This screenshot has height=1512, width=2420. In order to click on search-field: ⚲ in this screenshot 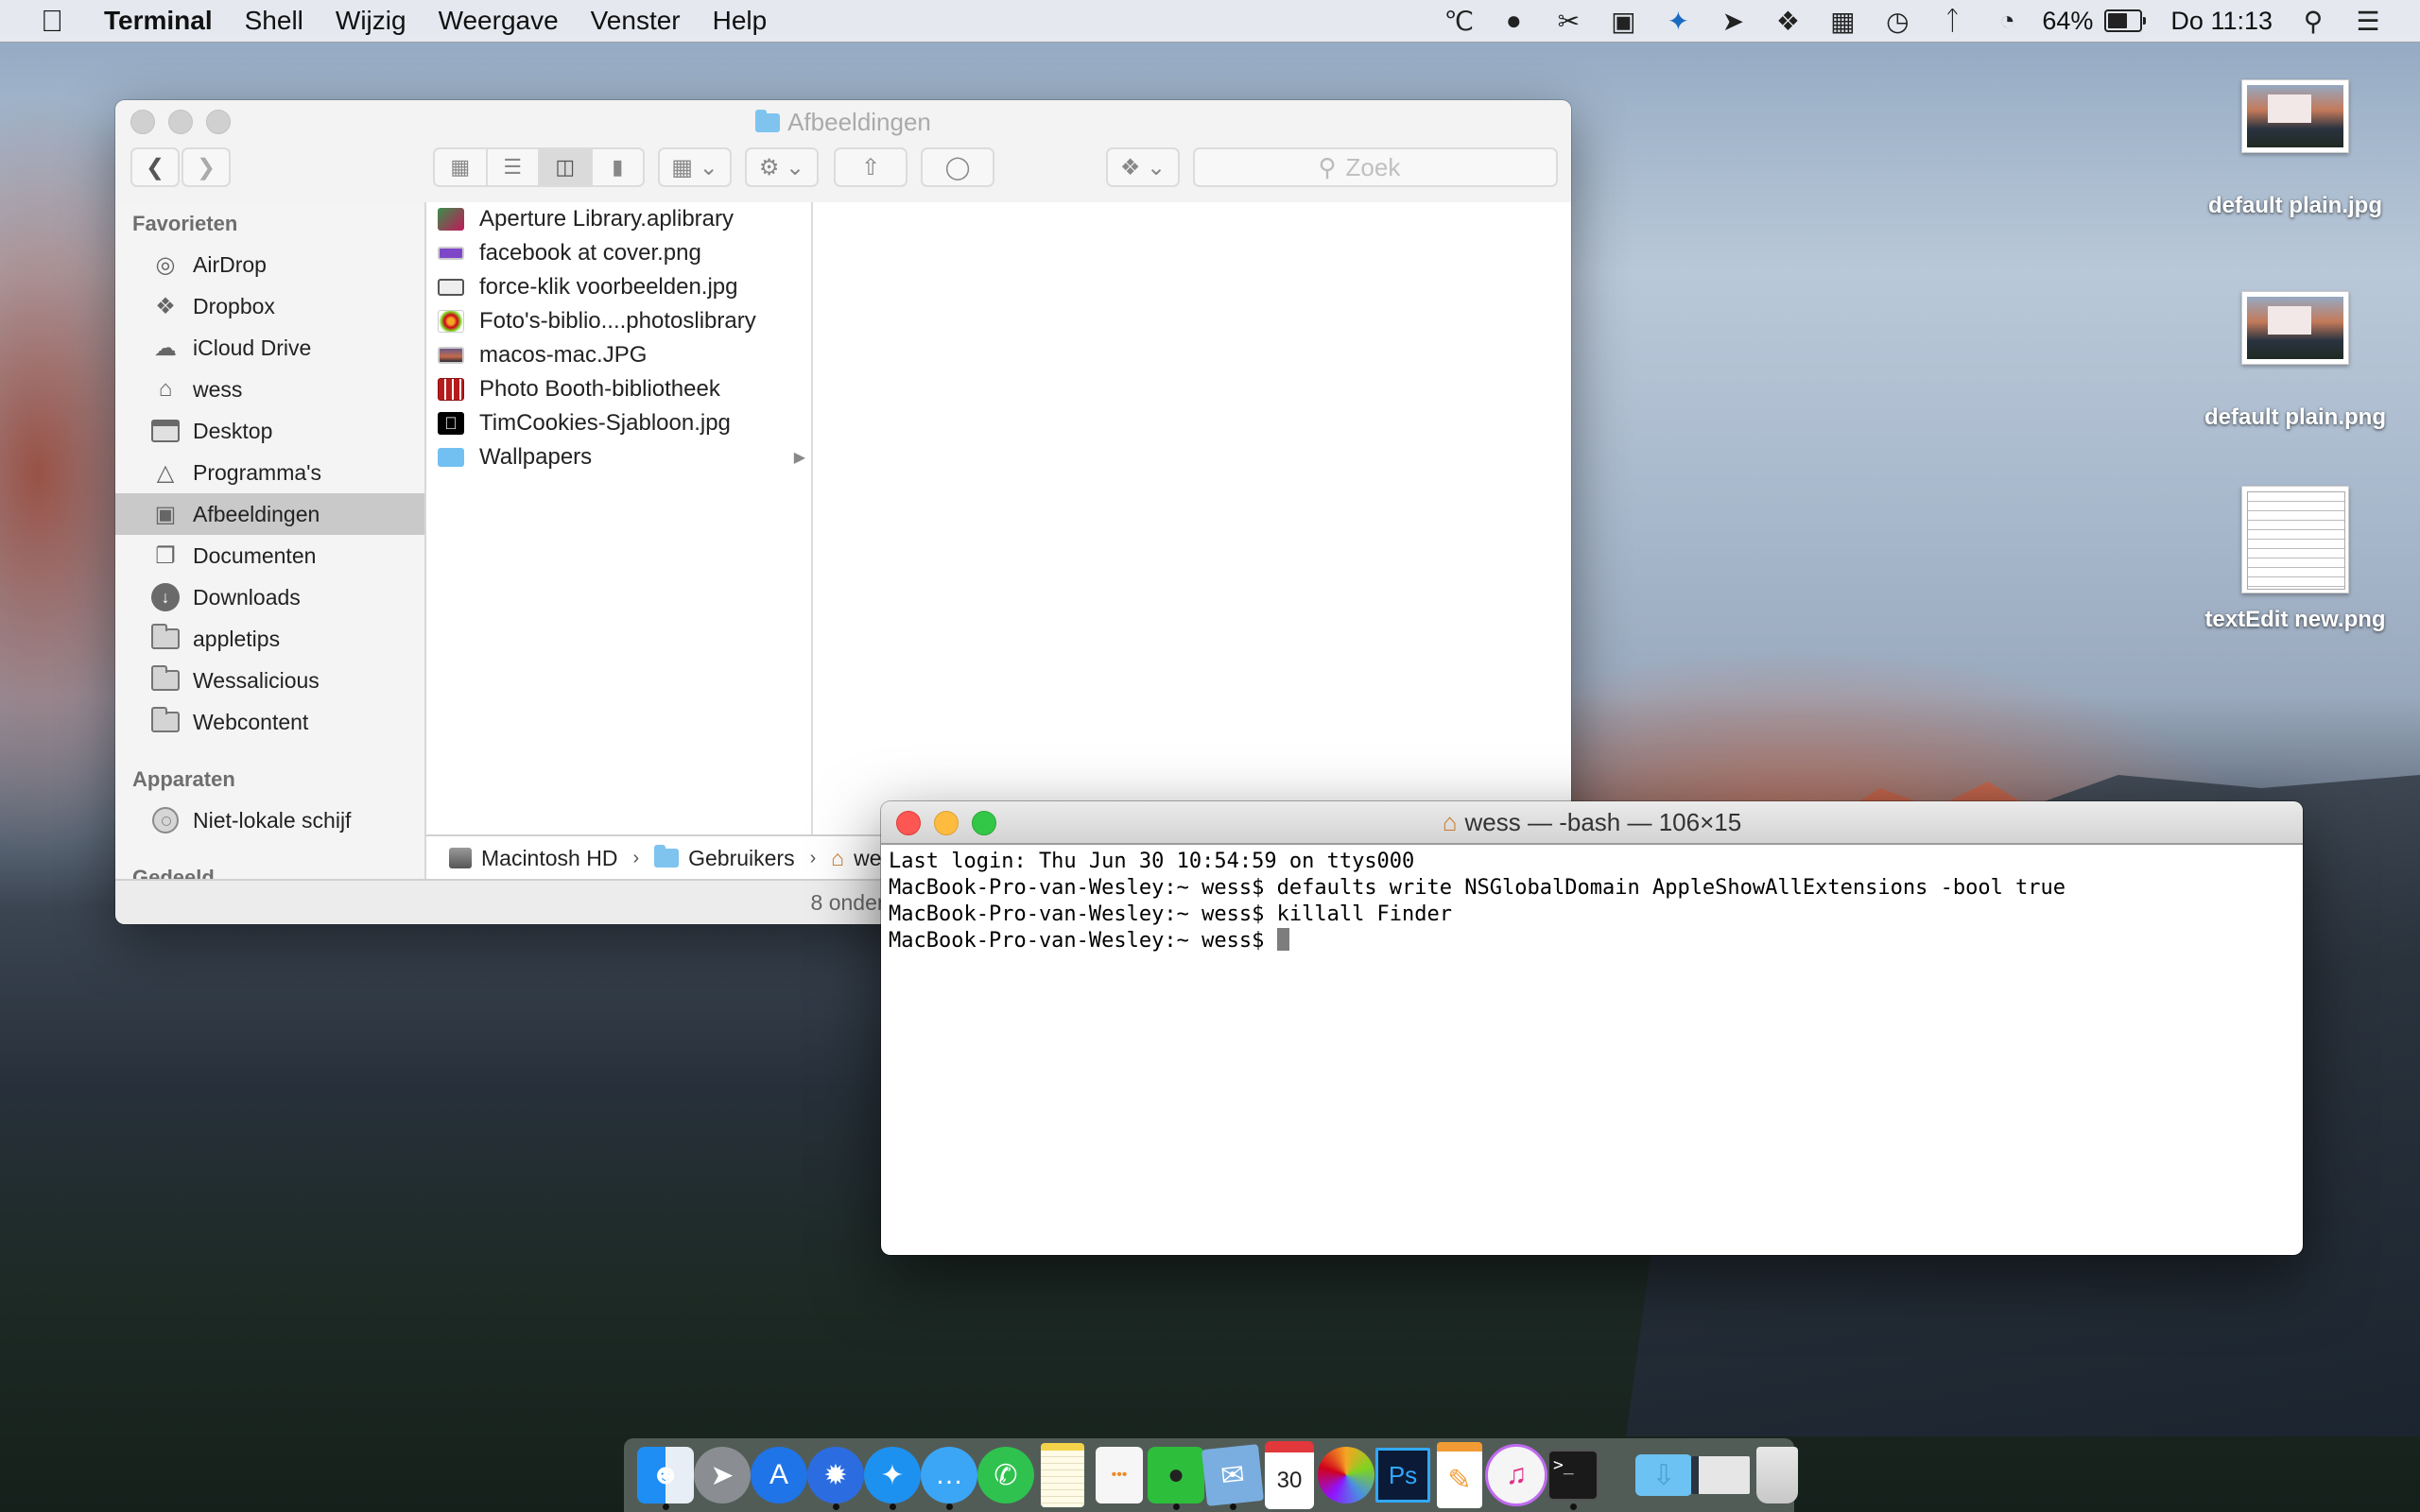, I will do `click(1375, 167)`.